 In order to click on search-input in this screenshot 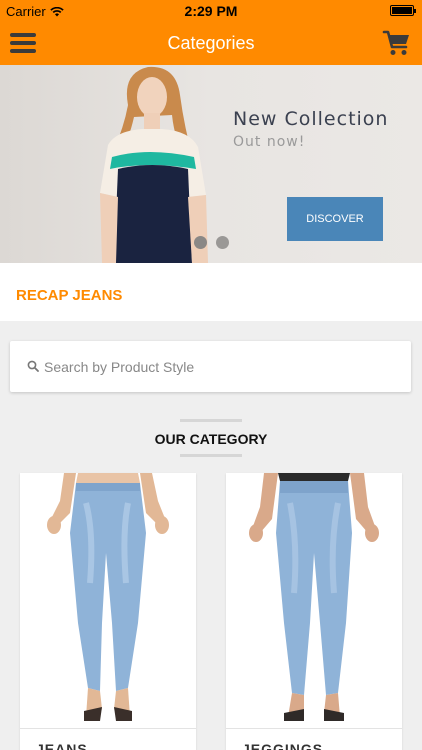, I will do `click(224, 366)`.